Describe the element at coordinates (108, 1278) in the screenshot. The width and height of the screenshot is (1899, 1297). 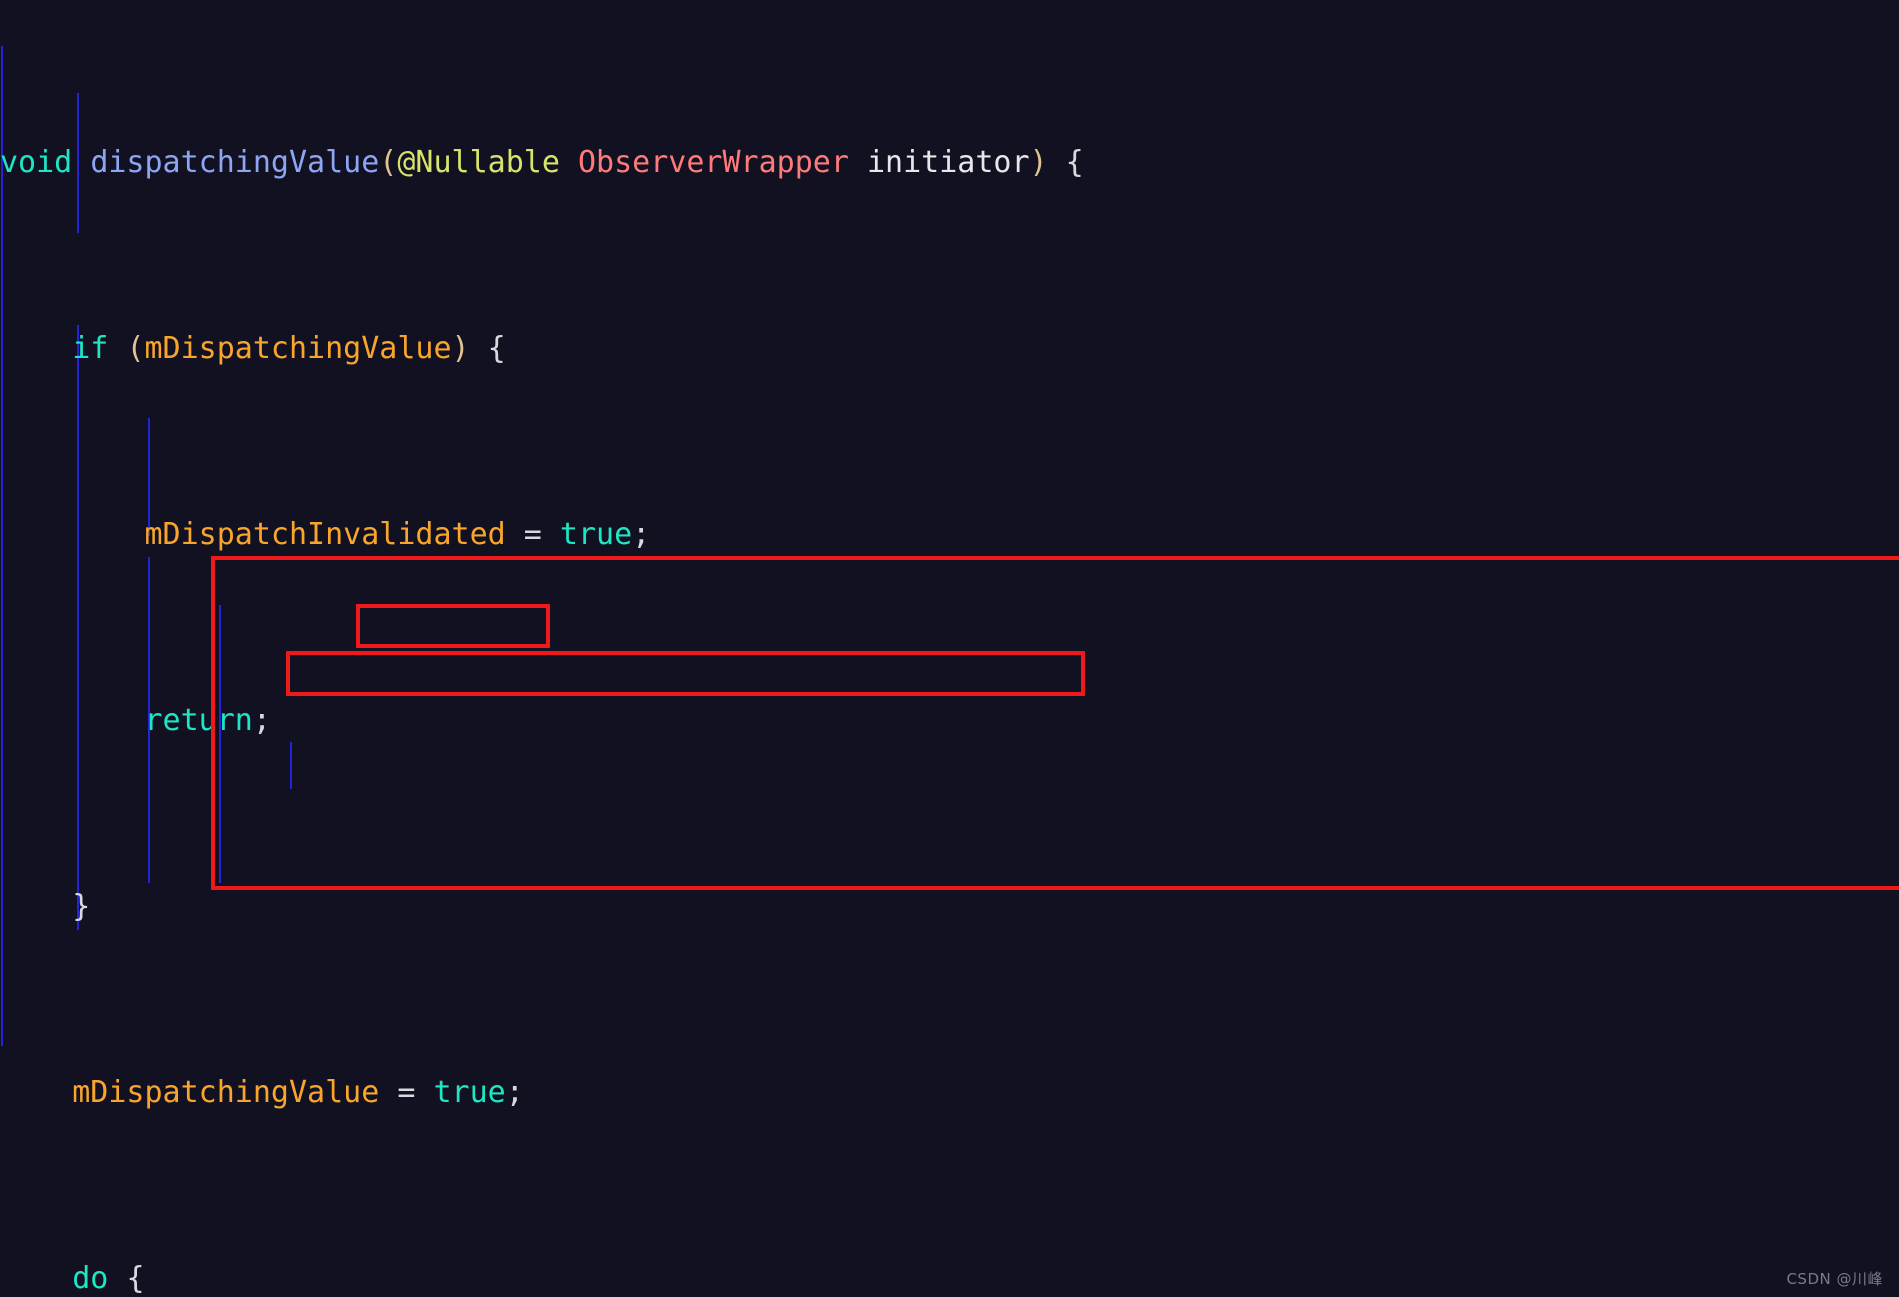
I see `code-line: do {` at that location.